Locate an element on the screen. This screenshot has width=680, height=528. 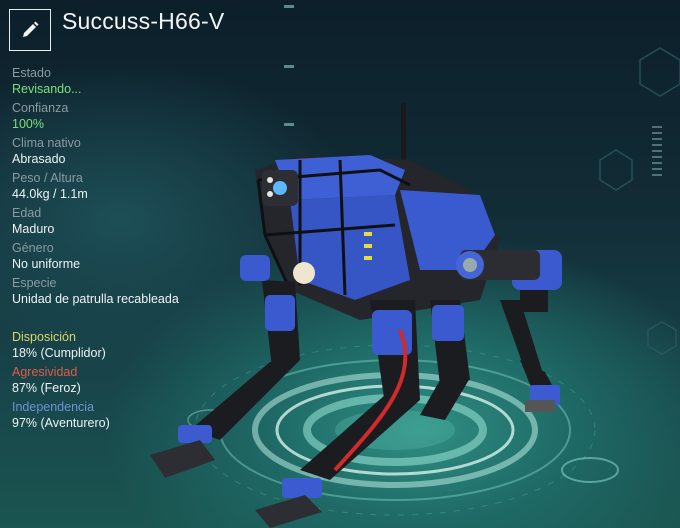
trait-value: 97% (Aventurero) is located at coordinates (61, 423).